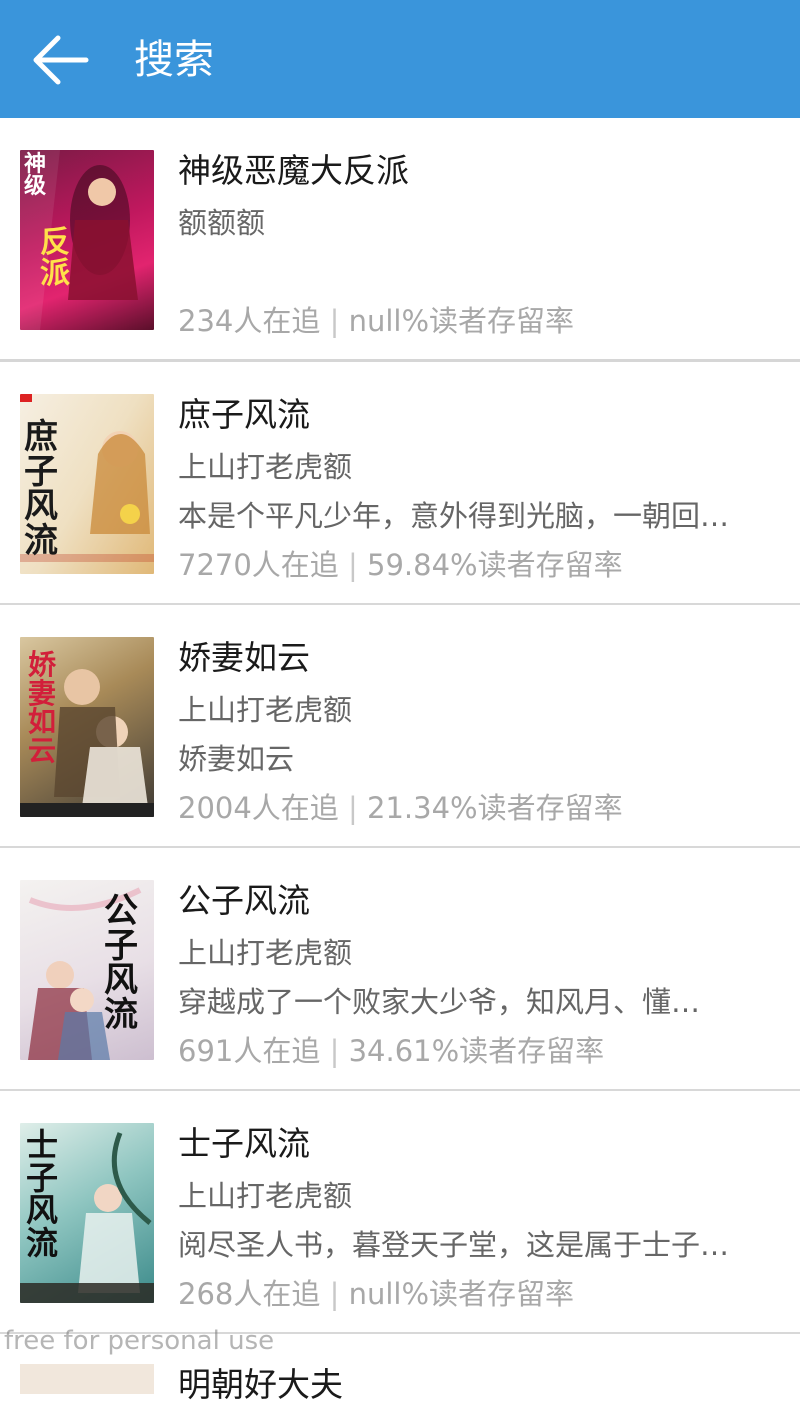  Describe the element at coordinates (293, 170) in the screenshot. I see `book-title: 神级恶魔大反派` at that location.